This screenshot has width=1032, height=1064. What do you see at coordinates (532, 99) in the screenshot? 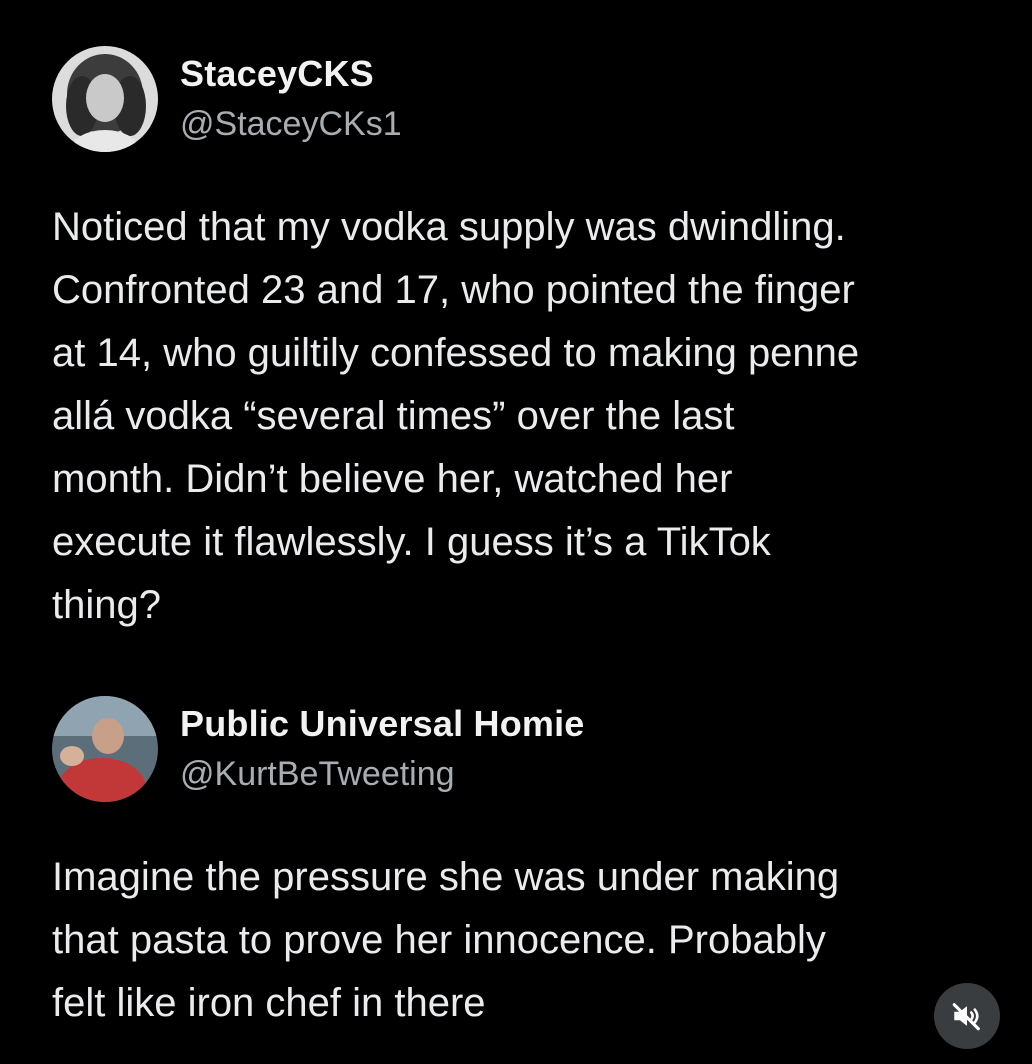
I see `tweet-author: StaceyCKS @StaceyCKs1` at bounding box center [532, 99].